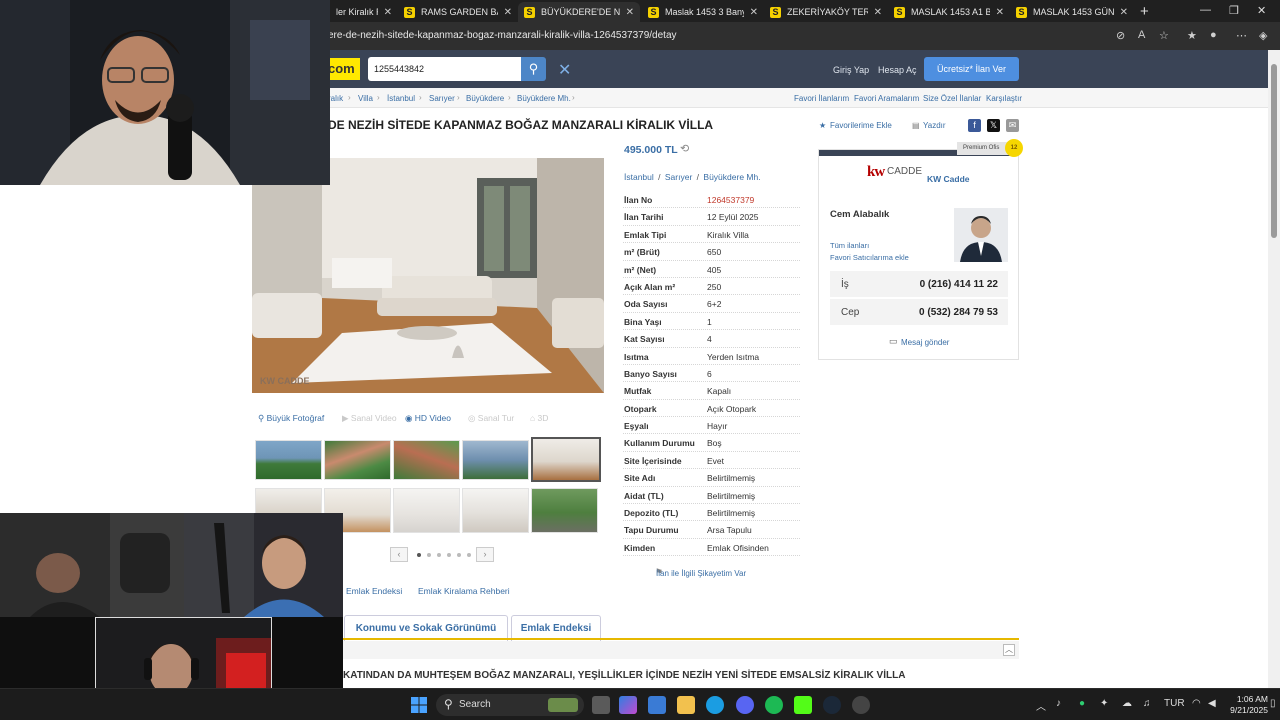 The width and height of the screenshot is (1280, 720). I want to click on close-window-icon: ✕, so click(1261, 10).